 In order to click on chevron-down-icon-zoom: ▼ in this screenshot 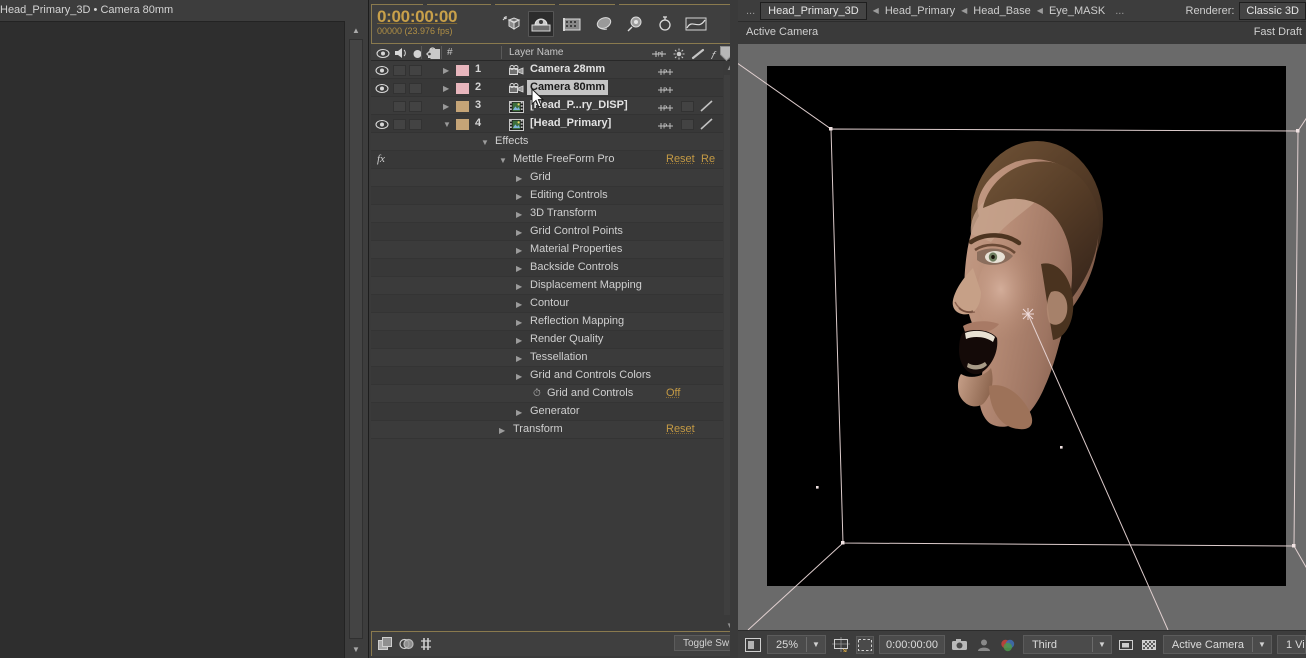, I will do `click(816, 644)`.